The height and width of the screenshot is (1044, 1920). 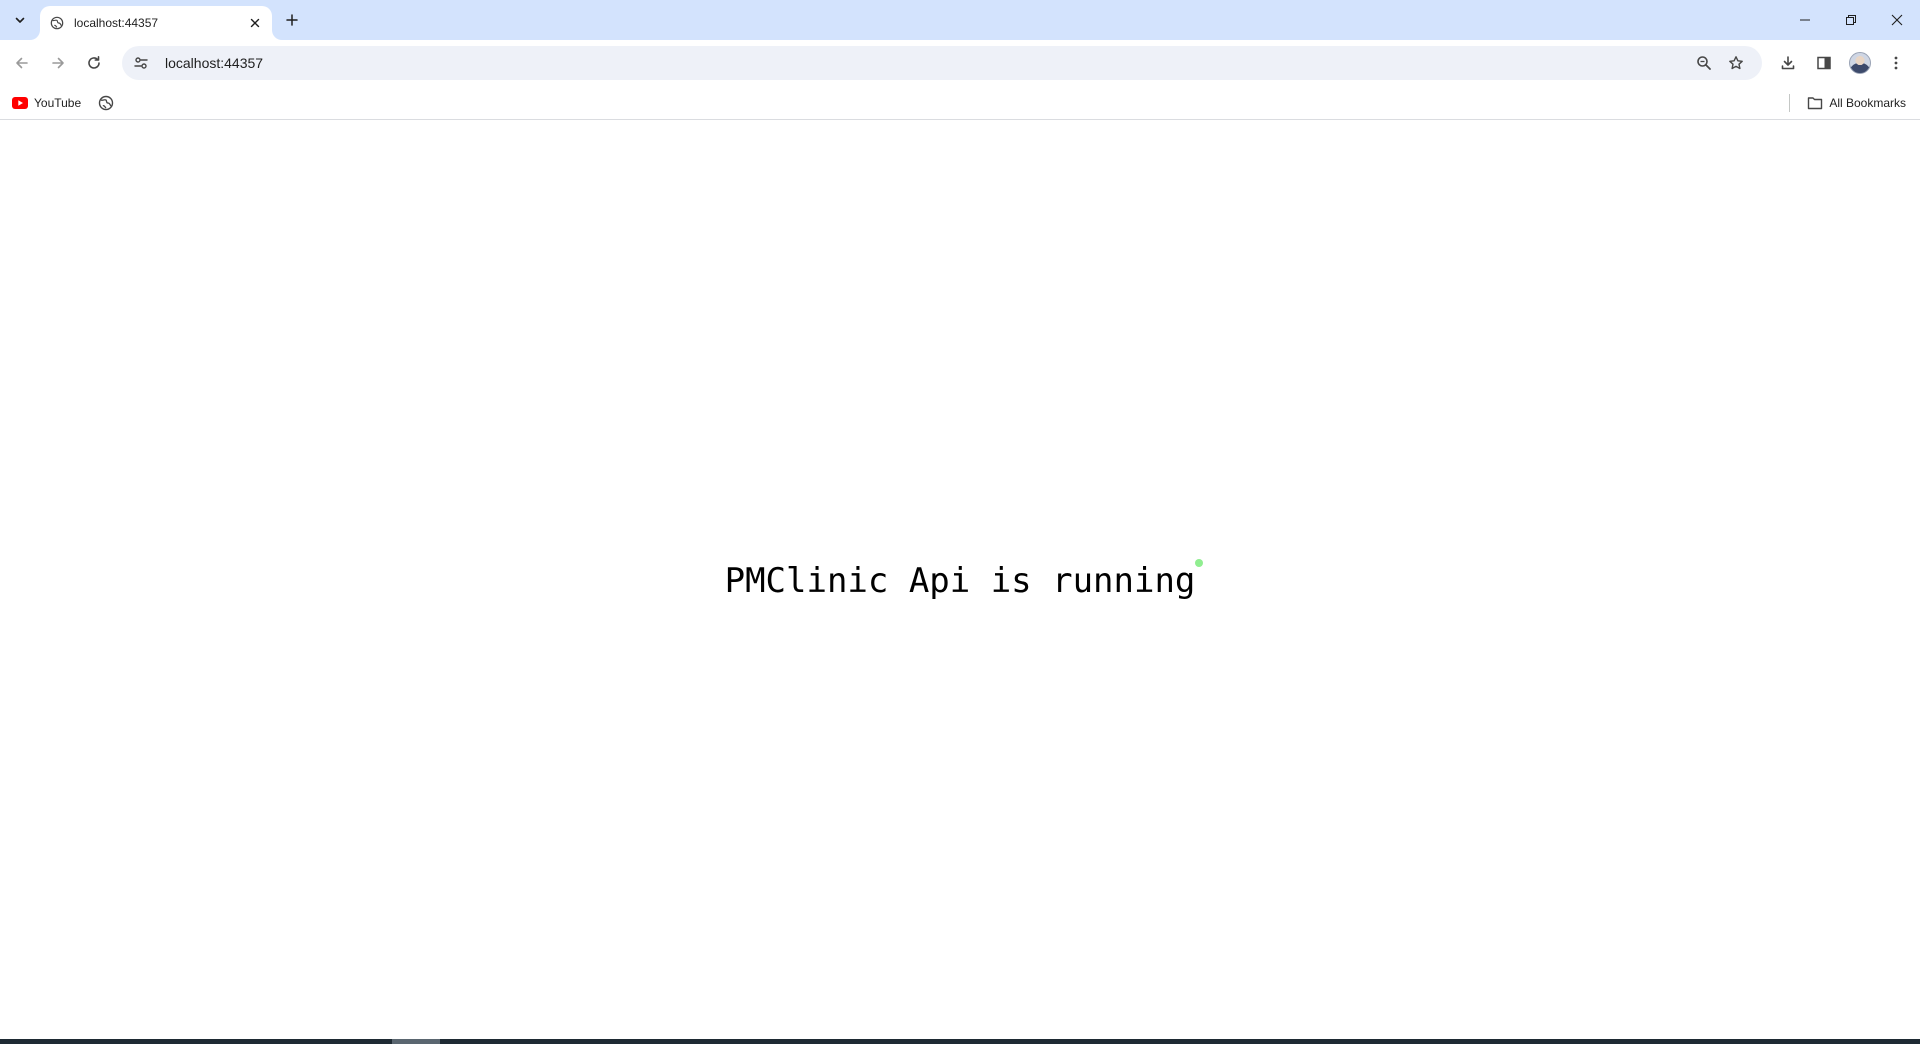 I want to click on bookmarks-bar: YouTube All Bookmarks, so click(x=960, y=103).